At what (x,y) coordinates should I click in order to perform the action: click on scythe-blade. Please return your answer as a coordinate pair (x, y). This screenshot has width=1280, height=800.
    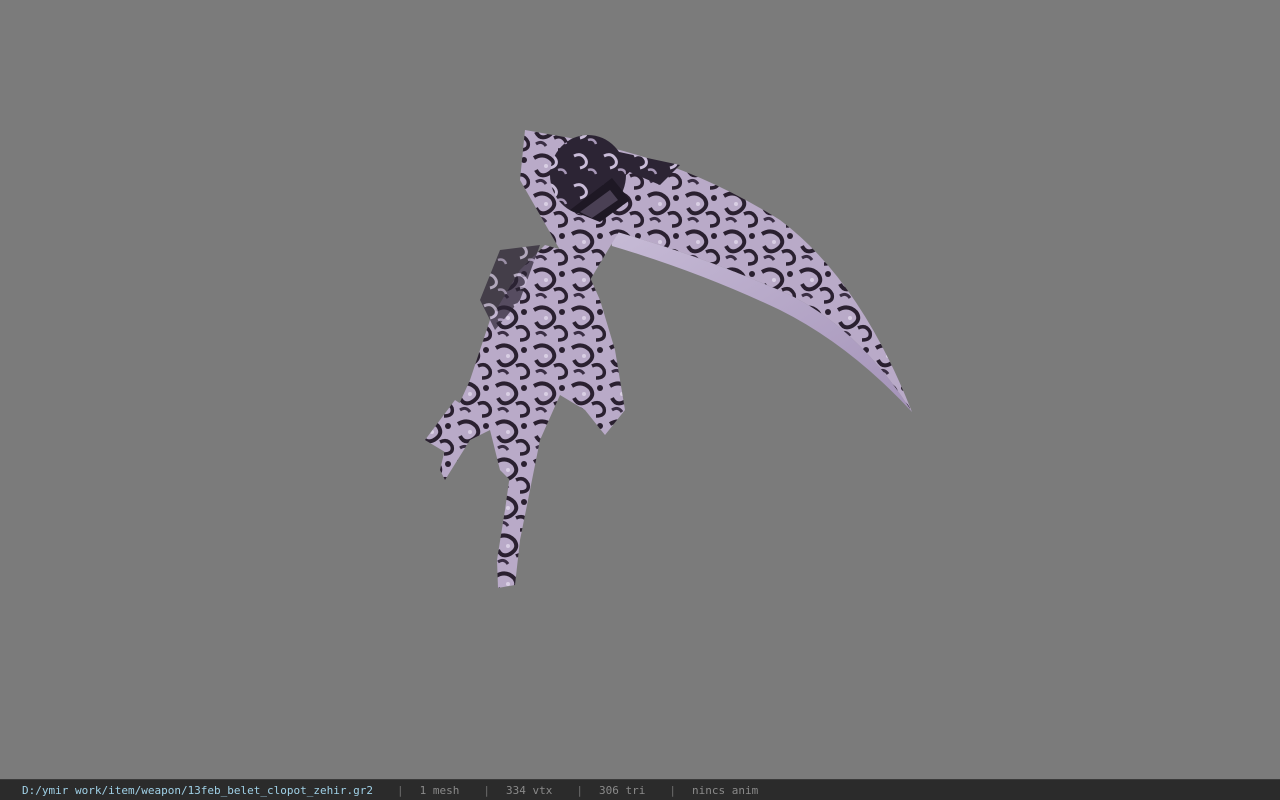
    Looking at the image, I should click on (761, 280).